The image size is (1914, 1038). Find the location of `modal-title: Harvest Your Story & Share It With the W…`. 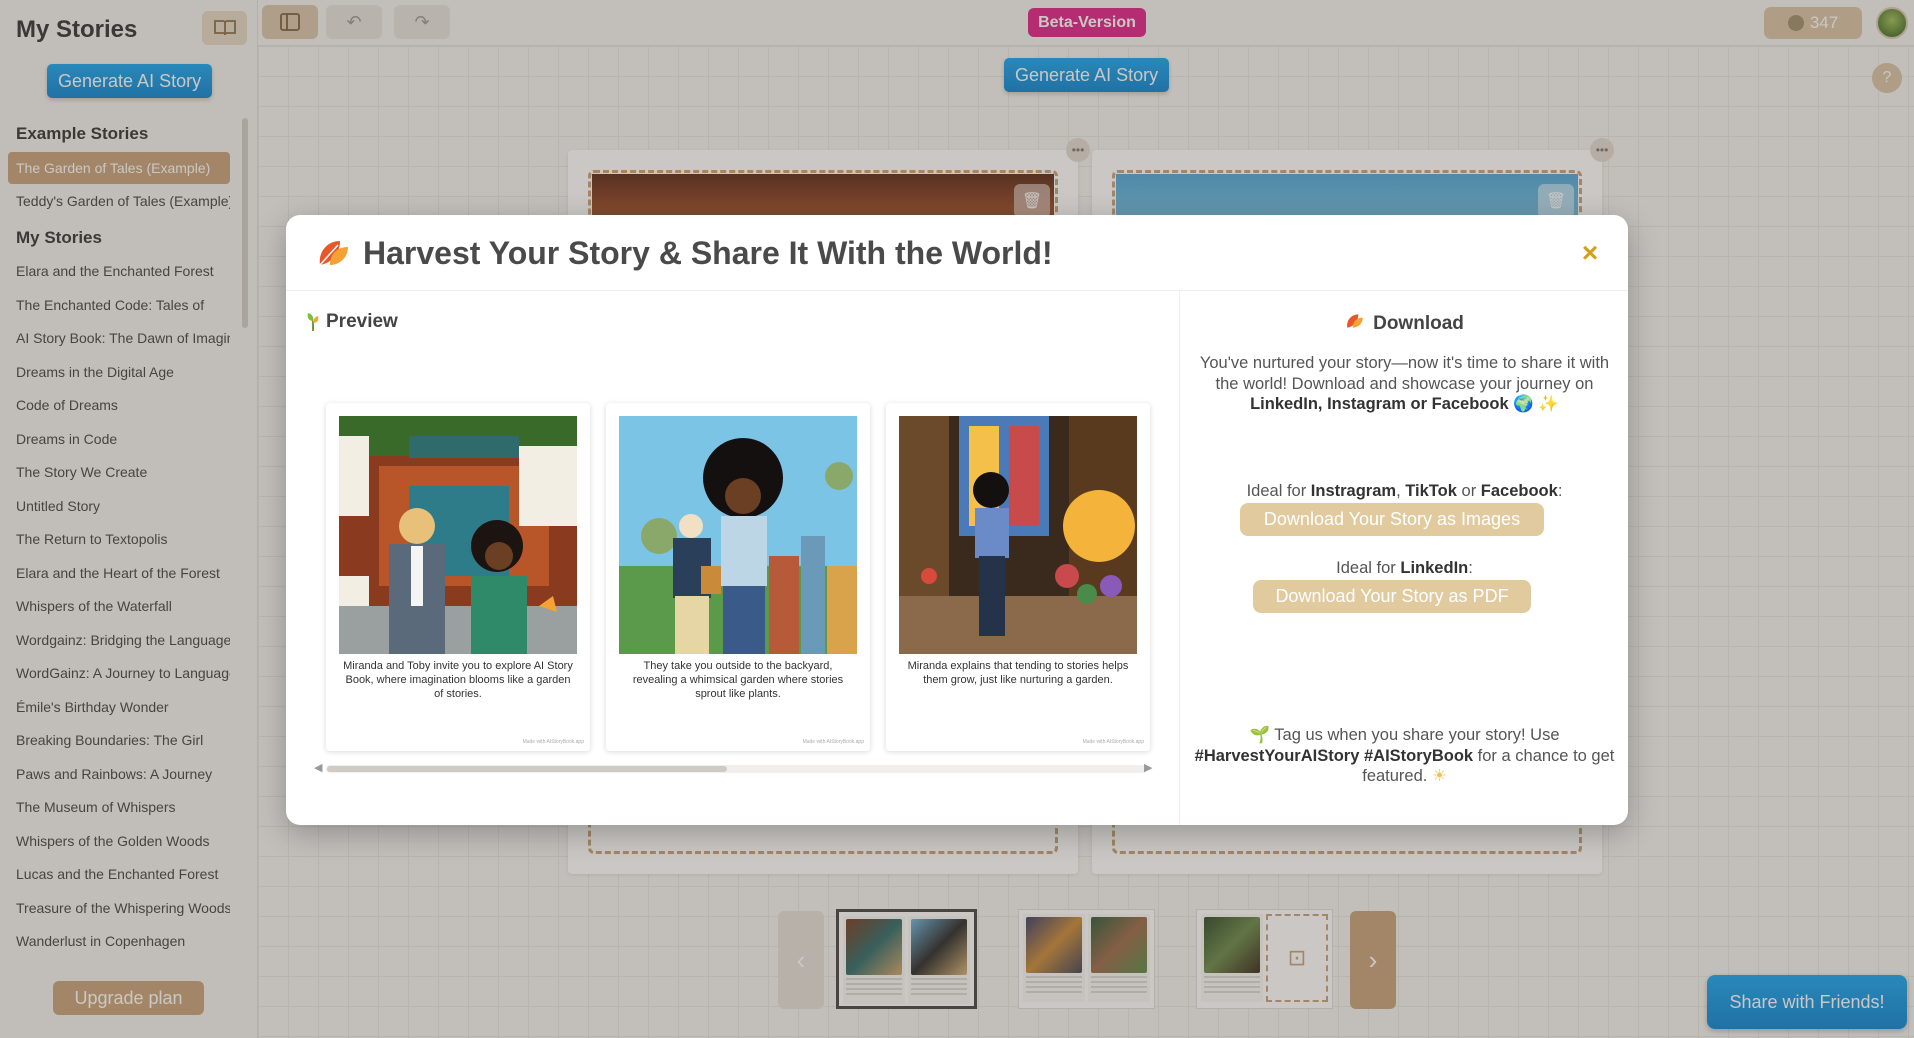

modal-title: Harvest Your Story & Share It With the W… is located at coordinates (708, 253).